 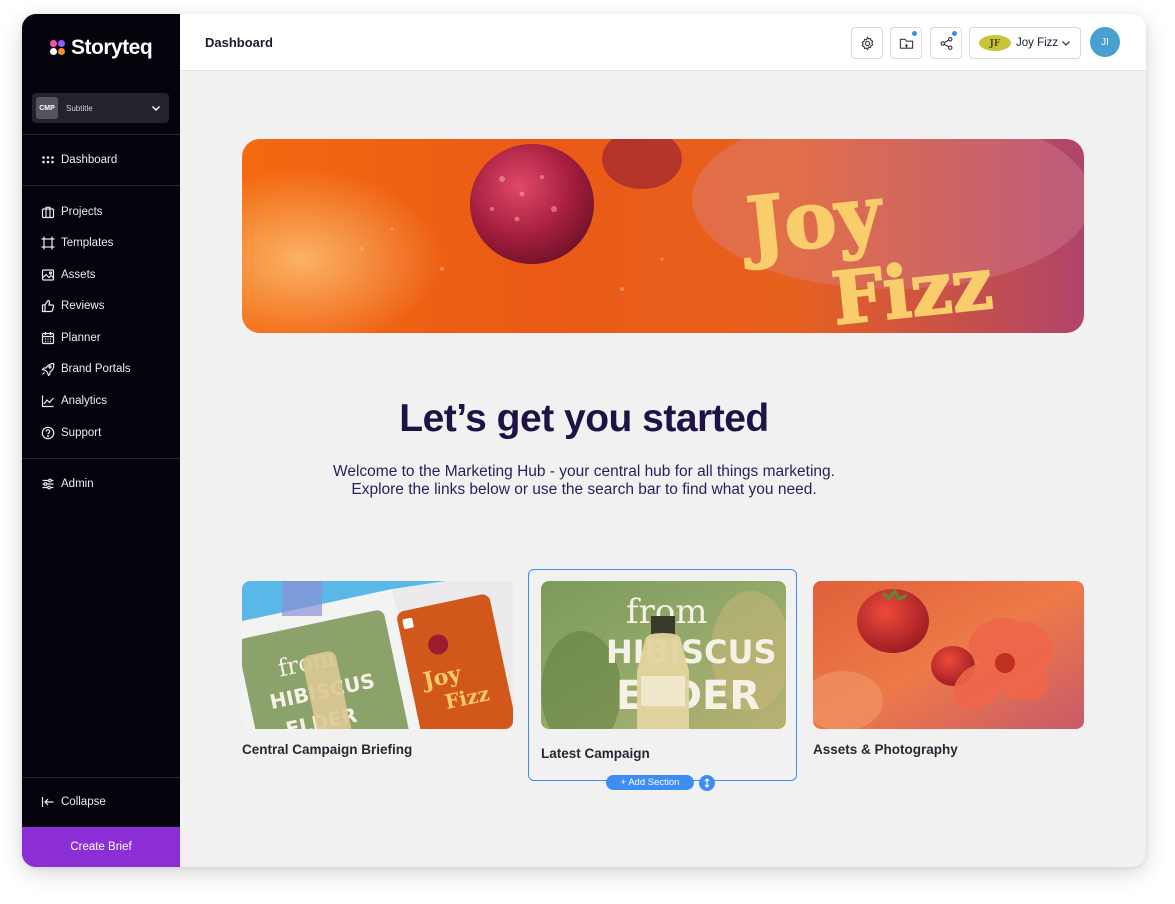 What do you see at coordinates (595, 753) in the screenshot?
I see `card-label: Latest Campaign` at bounding box center [595, 753].